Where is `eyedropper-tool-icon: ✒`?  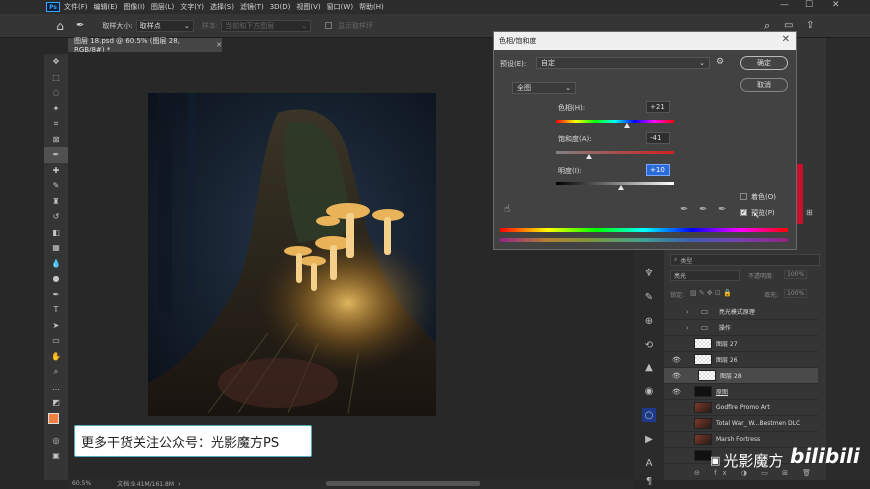
eyedropper-tool-icon: ✒ is located at coordinates (80, 25).